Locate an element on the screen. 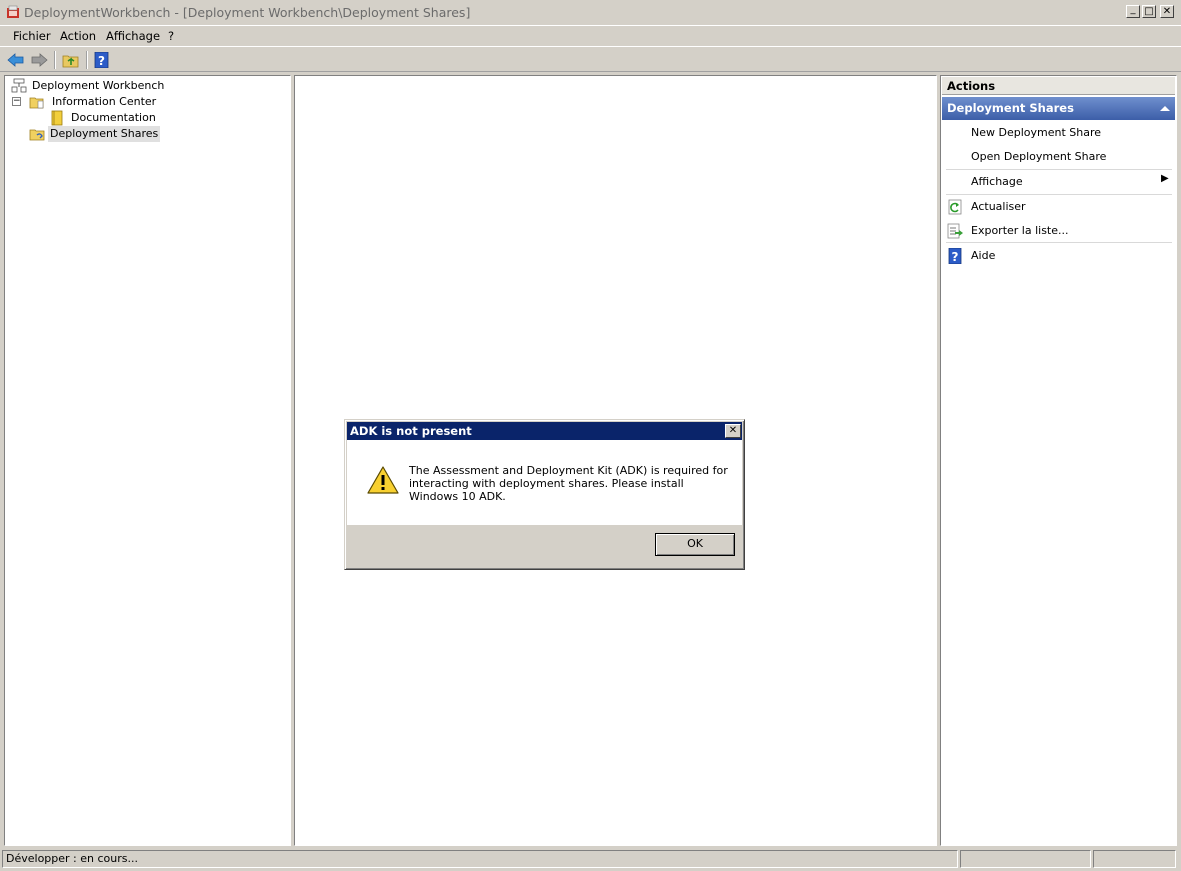 Image resolution: width=1181 pixels, height=871 pixels. actions-header: Actions is located at coordinates (1058, 86).